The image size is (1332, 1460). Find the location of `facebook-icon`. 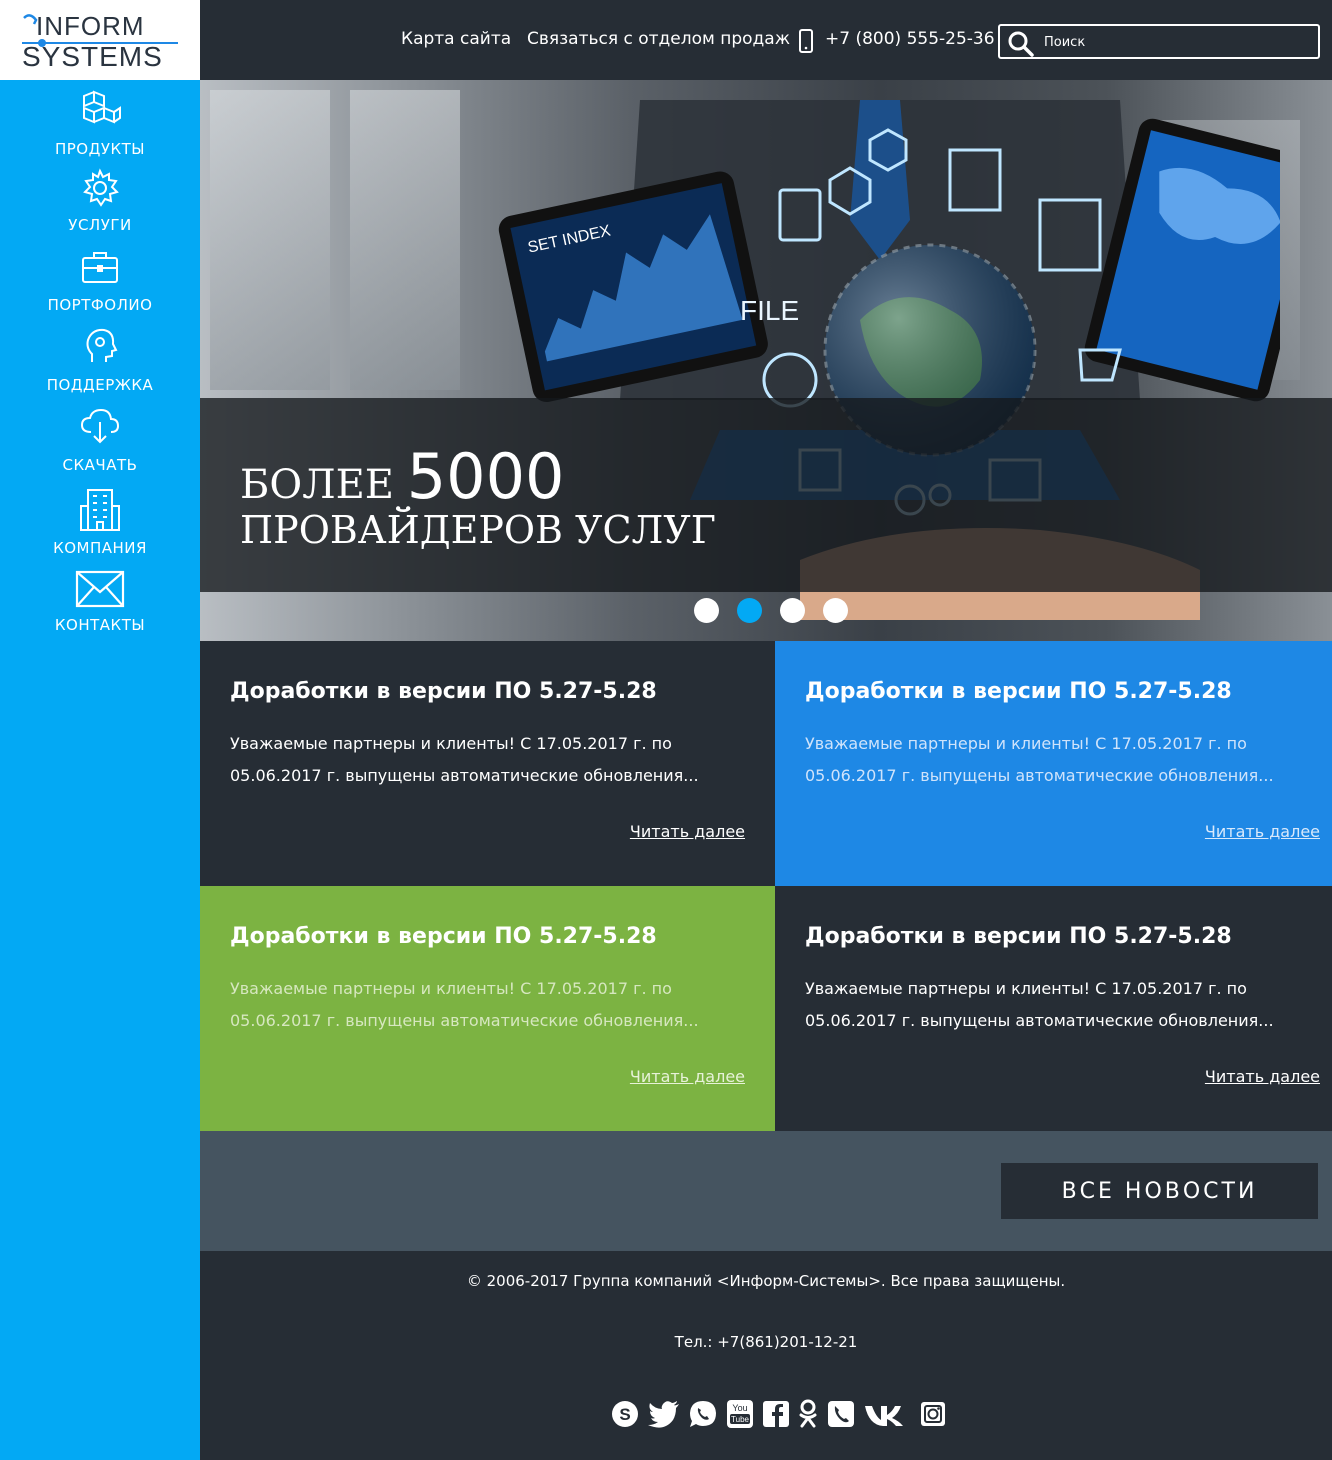

facebook-icon is located at coordinates (776, 1414).